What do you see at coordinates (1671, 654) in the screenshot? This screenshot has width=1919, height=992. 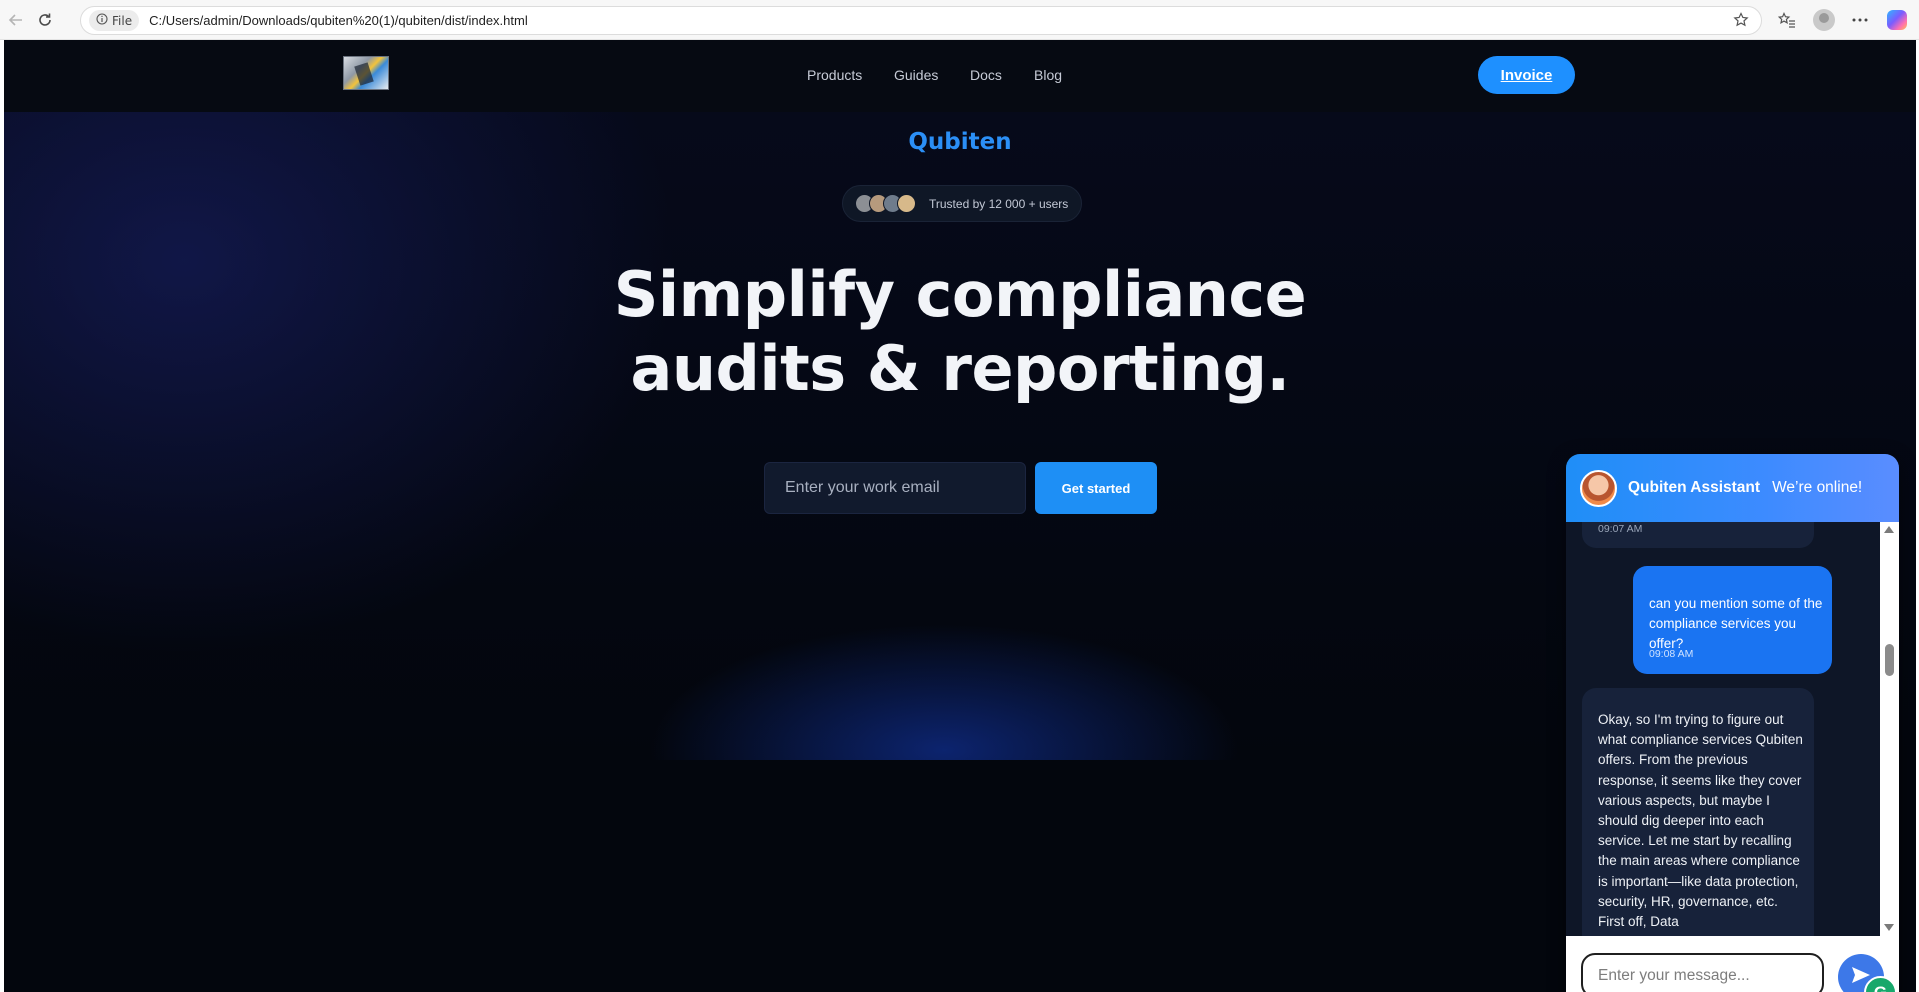 I see `message-time: 09:08 AM` at bounding box center [1671, 654].